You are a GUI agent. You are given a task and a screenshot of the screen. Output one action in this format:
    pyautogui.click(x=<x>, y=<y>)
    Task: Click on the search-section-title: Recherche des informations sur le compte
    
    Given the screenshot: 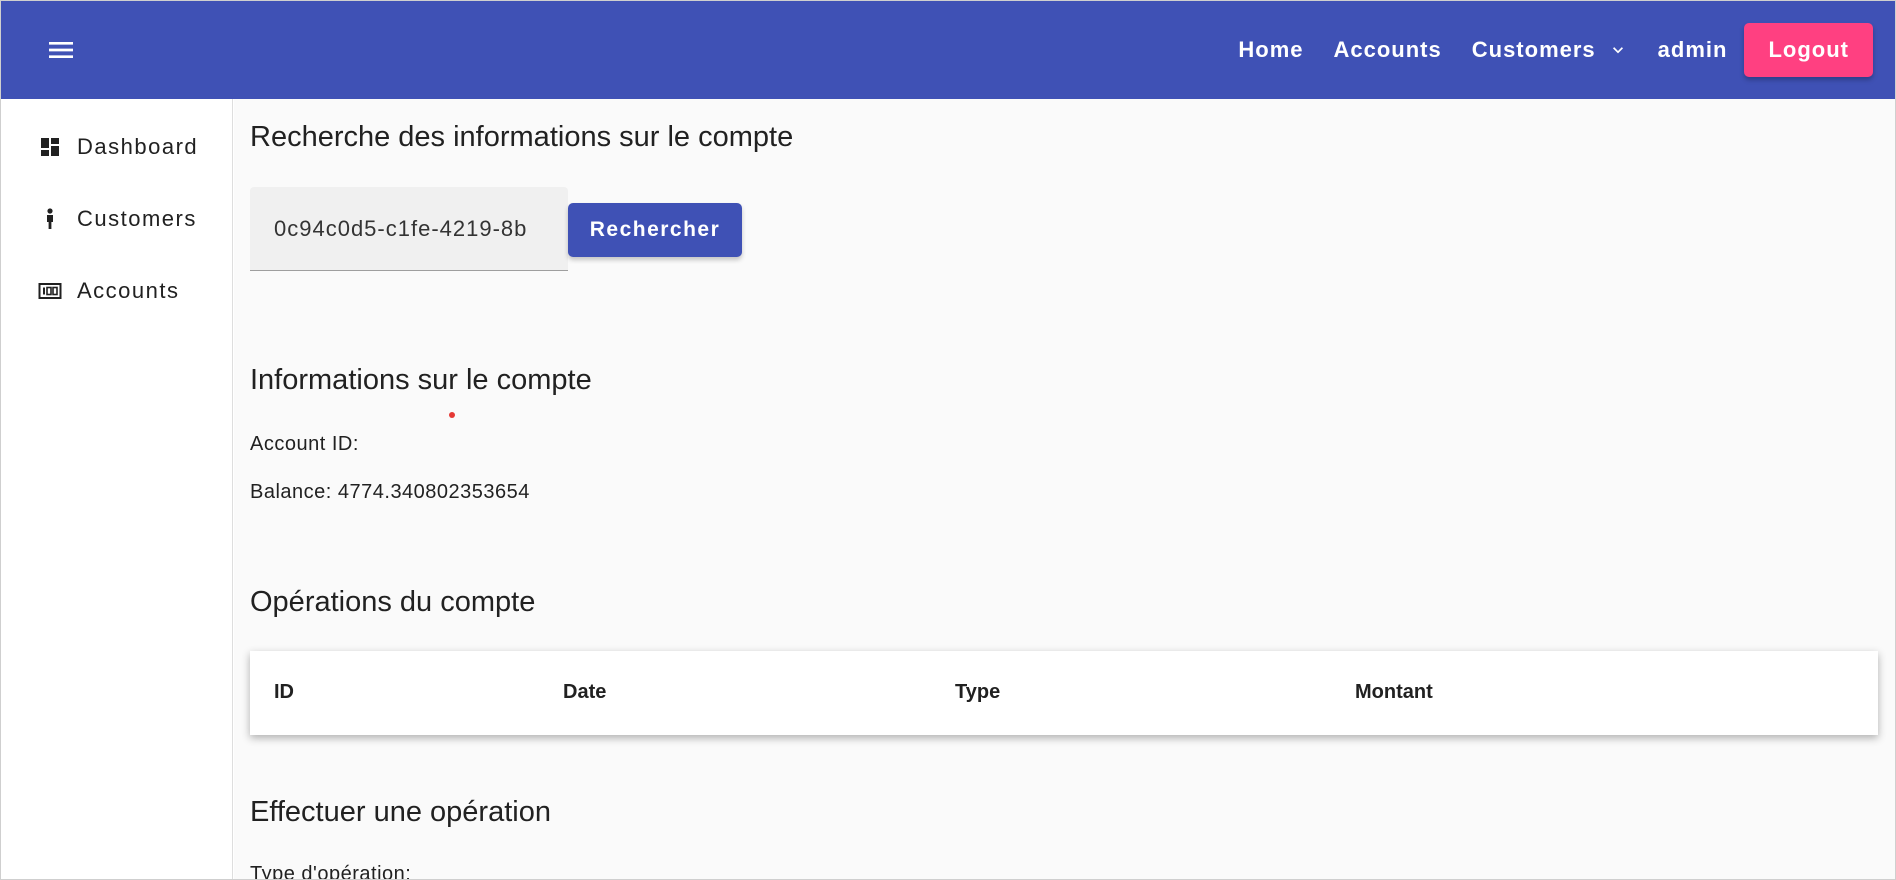 What is the action you would take?
    pyautogui.click(x=522, y=137)
    